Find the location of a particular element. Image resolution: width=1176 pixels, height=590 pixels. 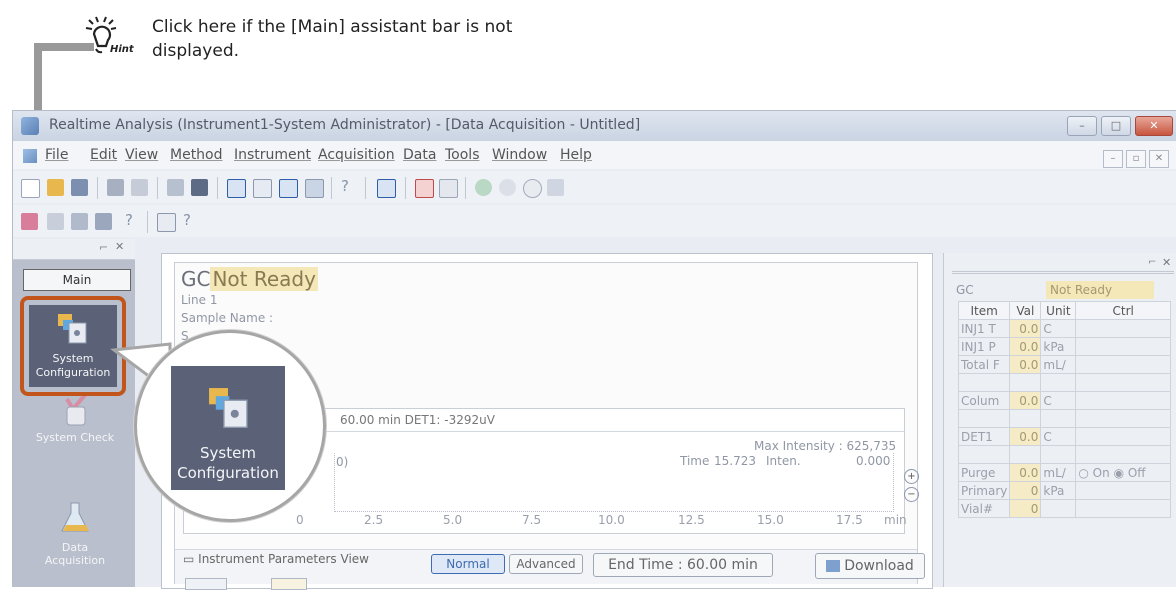

download-label: Download is located at coordinates (879, 566).